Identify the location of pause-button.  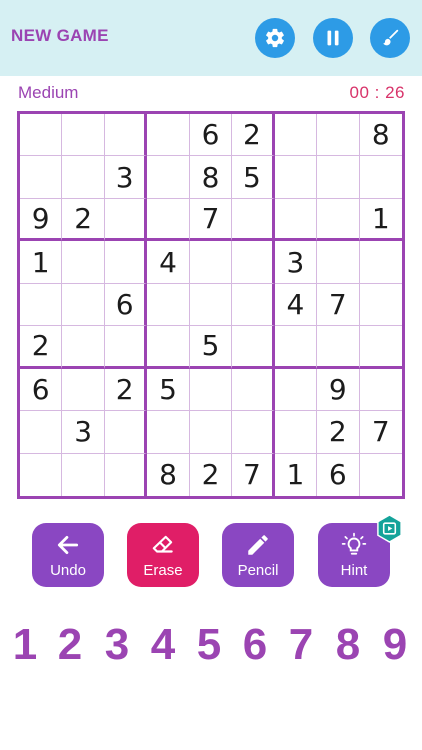
(333, 38).